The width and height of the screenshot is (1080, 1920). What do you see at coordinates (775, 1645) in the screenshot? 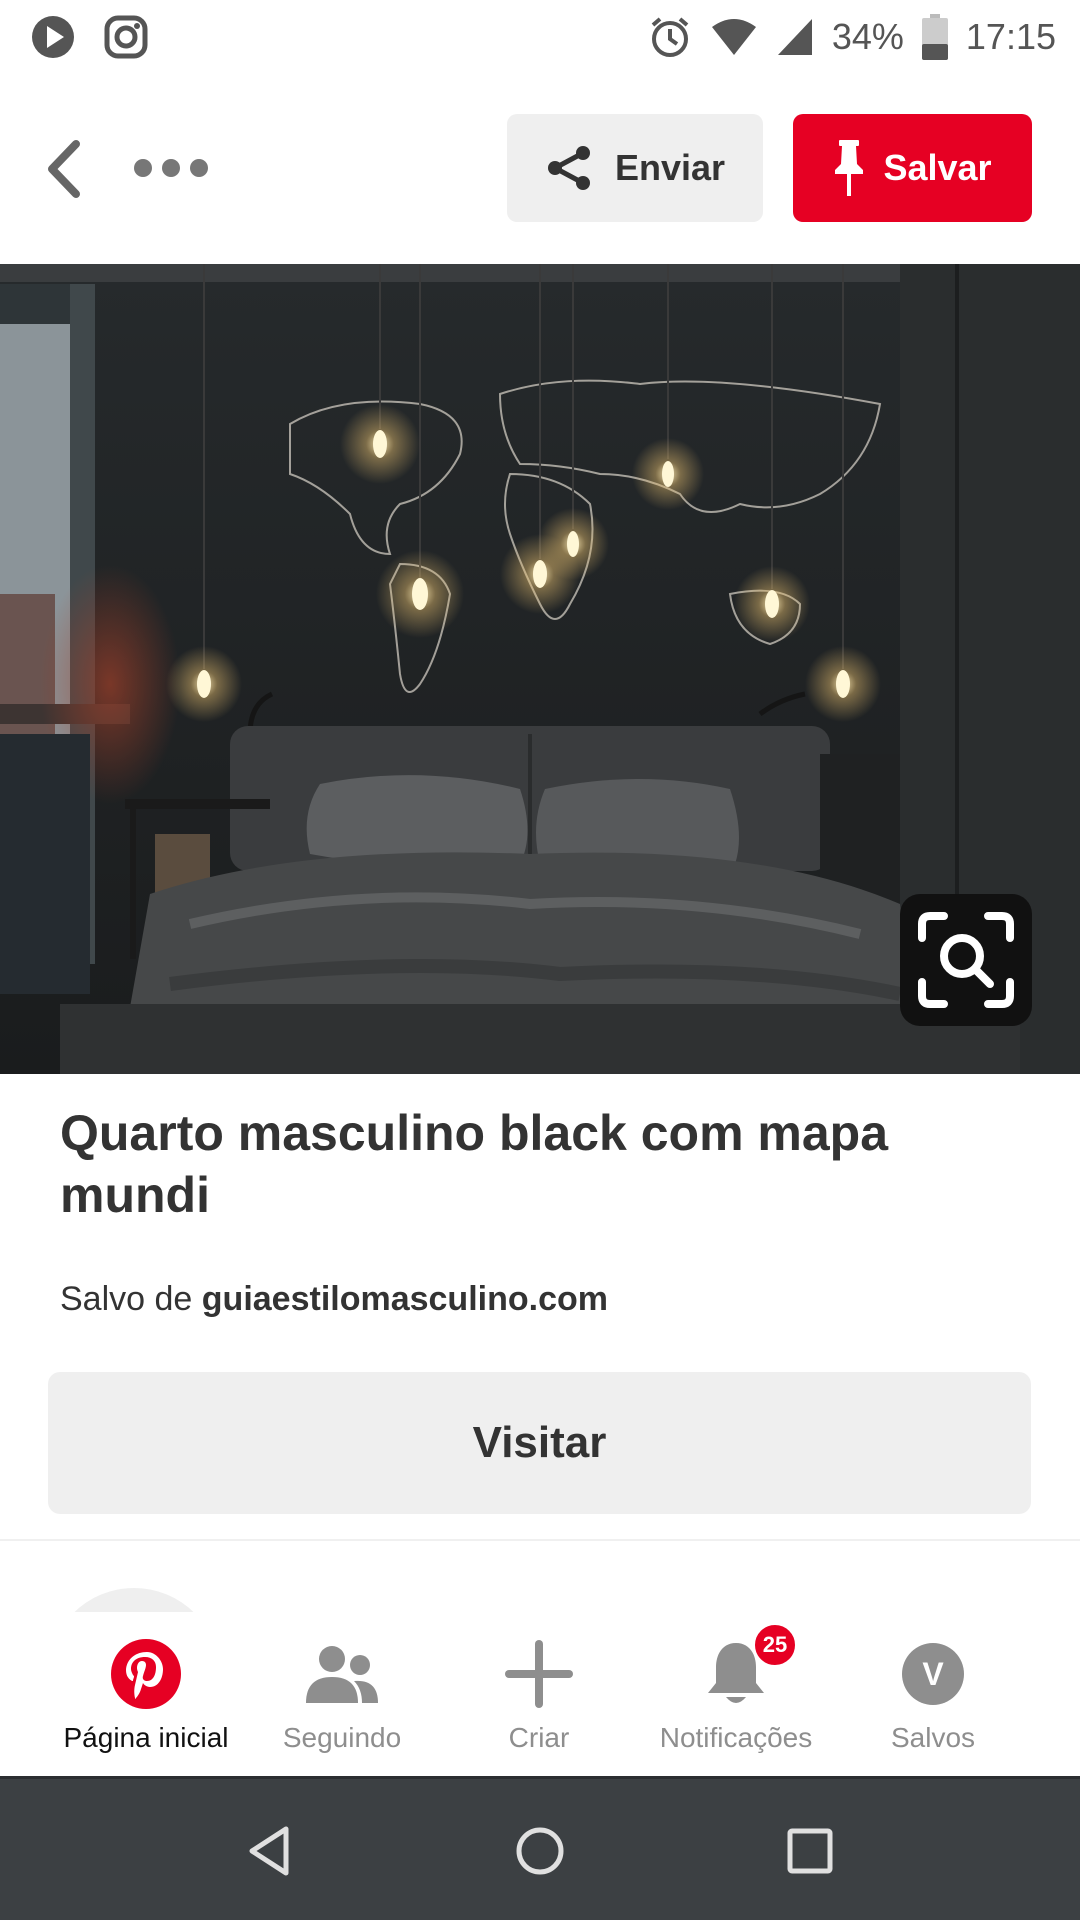
I see `notification-badge: 25` at bounding box center [775, 1645].